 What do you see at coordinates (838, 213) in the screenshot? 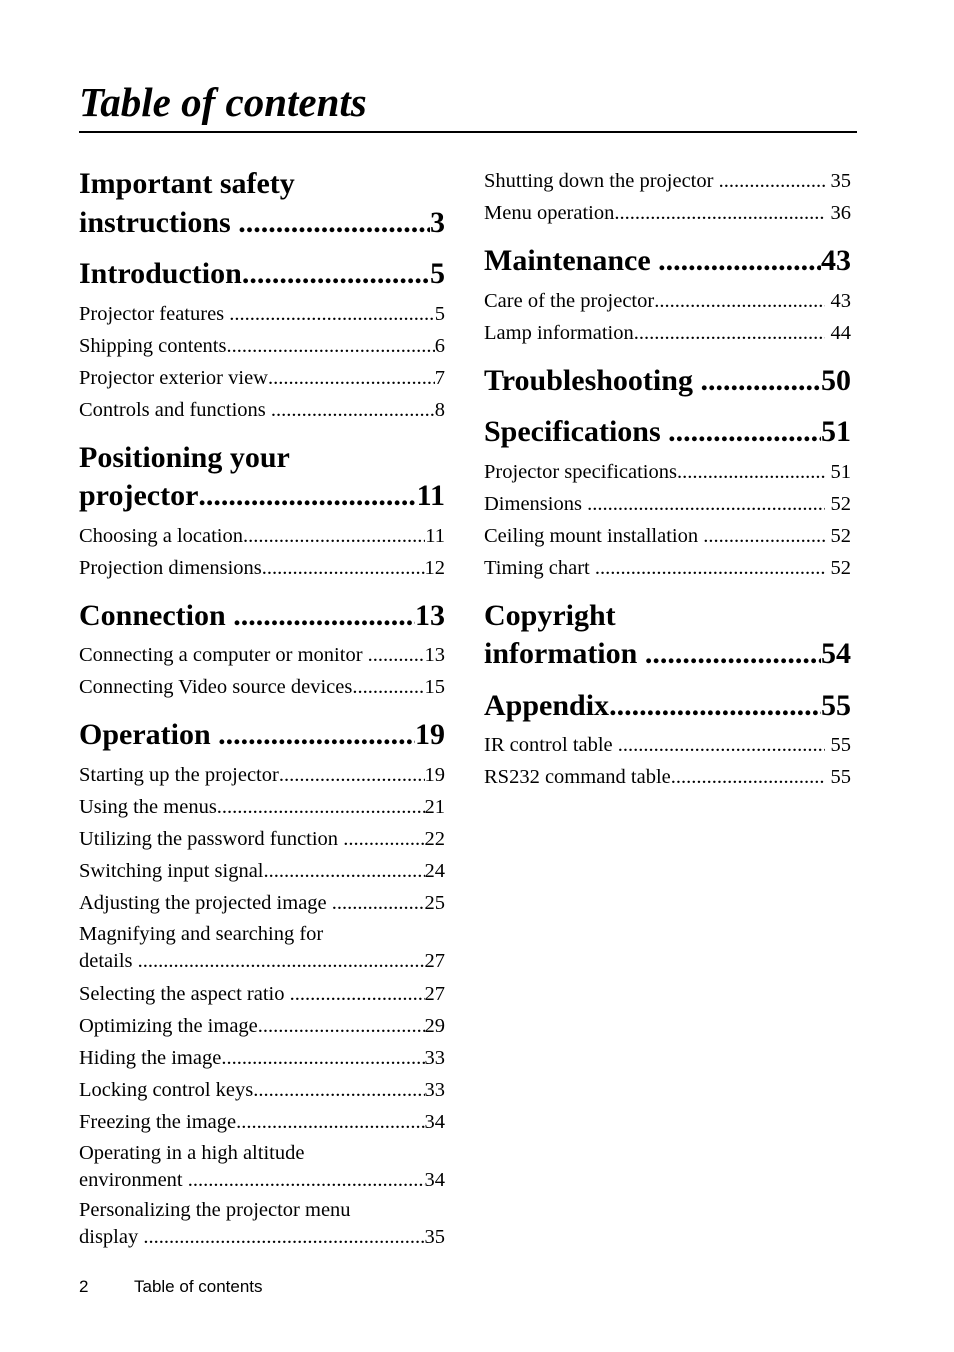
I see `toc-page-number: 36` at bounding box center [838, 213].